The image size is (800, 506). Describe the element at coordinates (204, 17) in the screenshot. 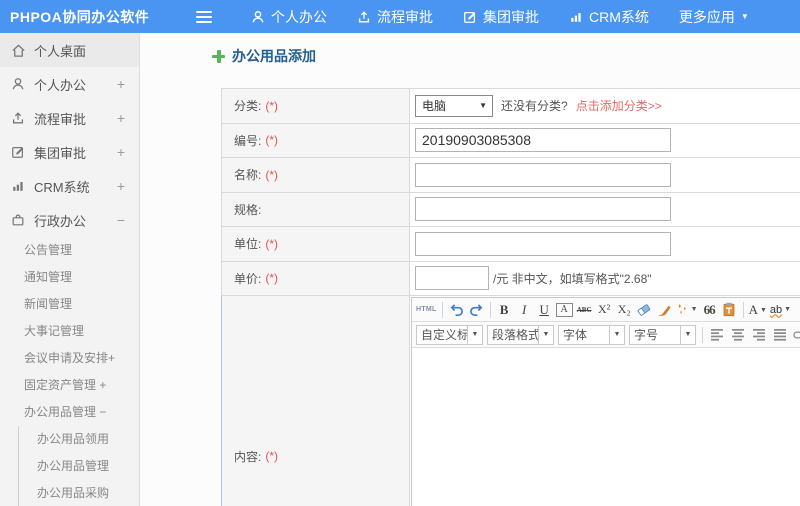

I see `hamburger-icon` at that location.